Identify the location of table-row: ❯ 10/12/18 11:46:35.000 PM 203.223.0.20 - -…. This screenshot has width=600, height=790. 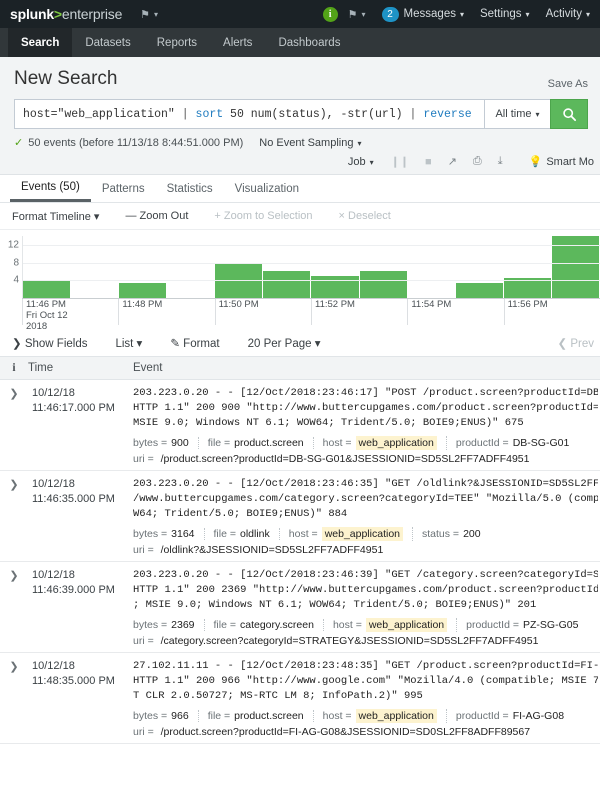
(300, 516).